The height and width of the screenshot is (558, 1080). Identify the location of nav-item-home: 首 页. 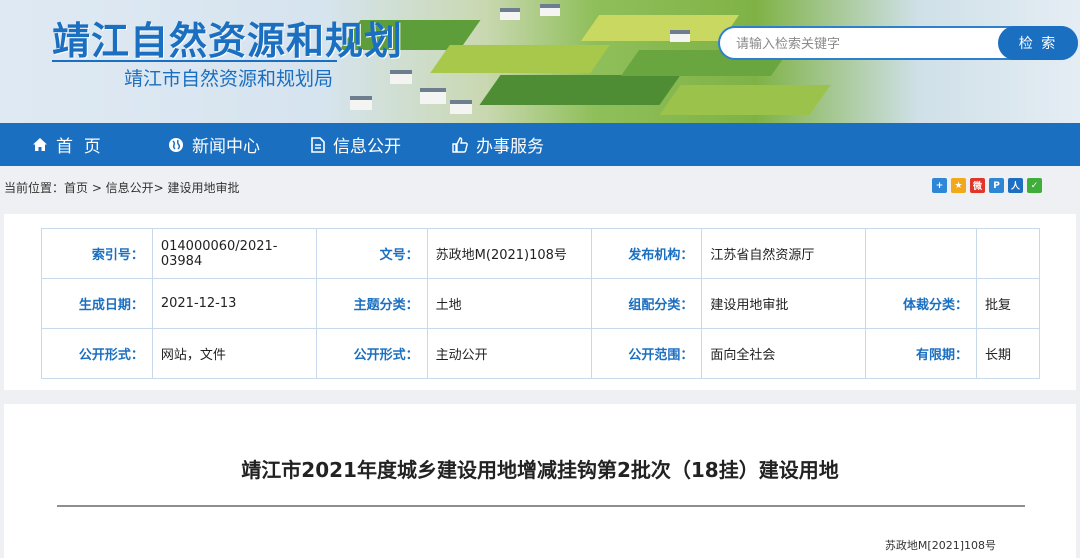
(66, 144).